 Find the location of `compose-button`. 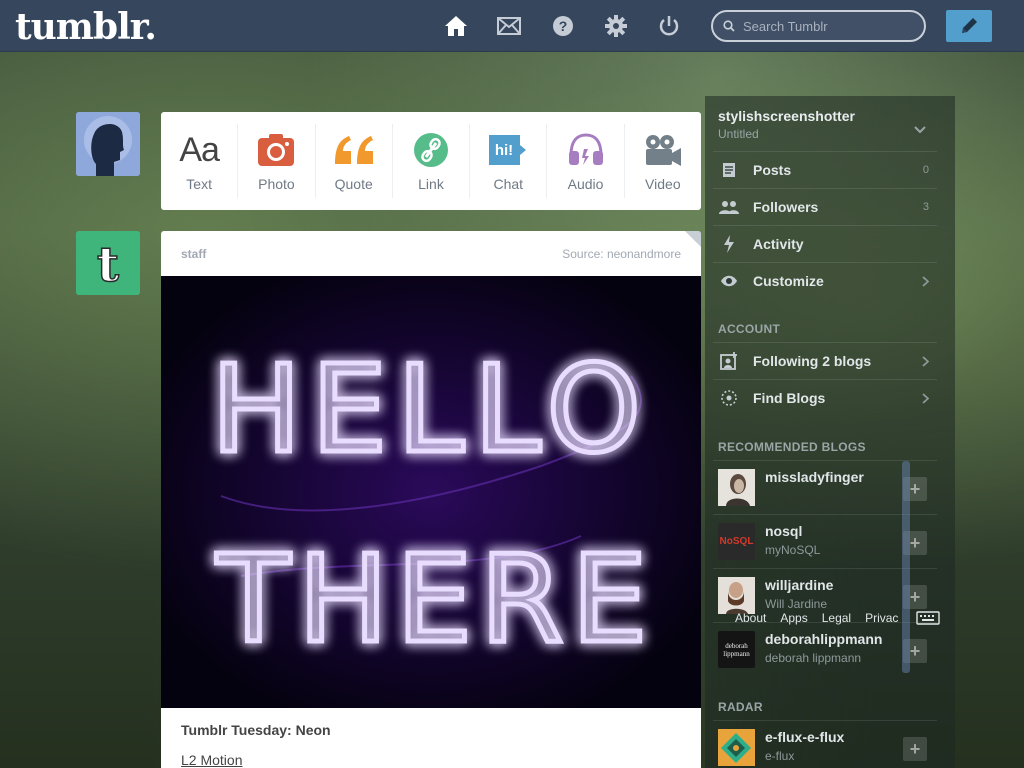

compose-button is located at coordinates (969, 26).